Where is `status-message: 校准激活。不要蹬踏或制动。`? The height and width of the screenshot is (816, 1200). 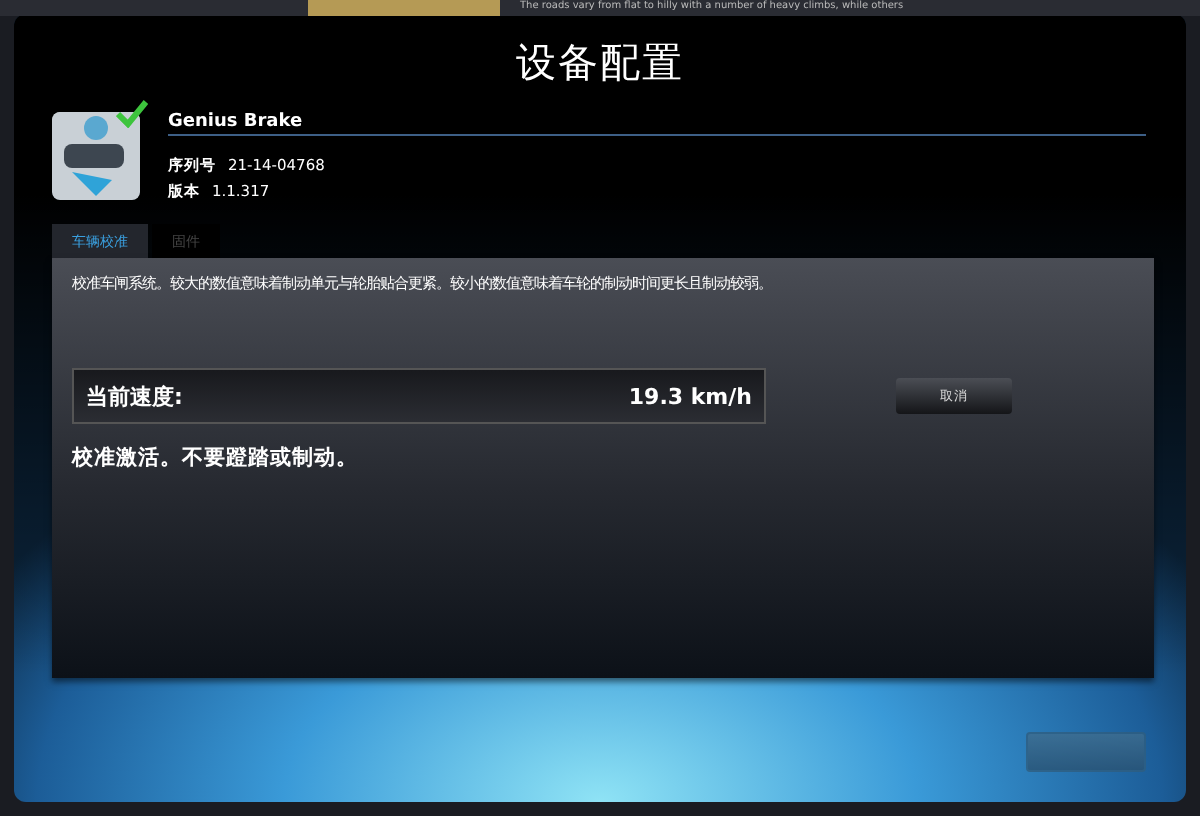
status-message: 校准激活。不要蹬踏或制动。 is located at coordinates (216, 458).